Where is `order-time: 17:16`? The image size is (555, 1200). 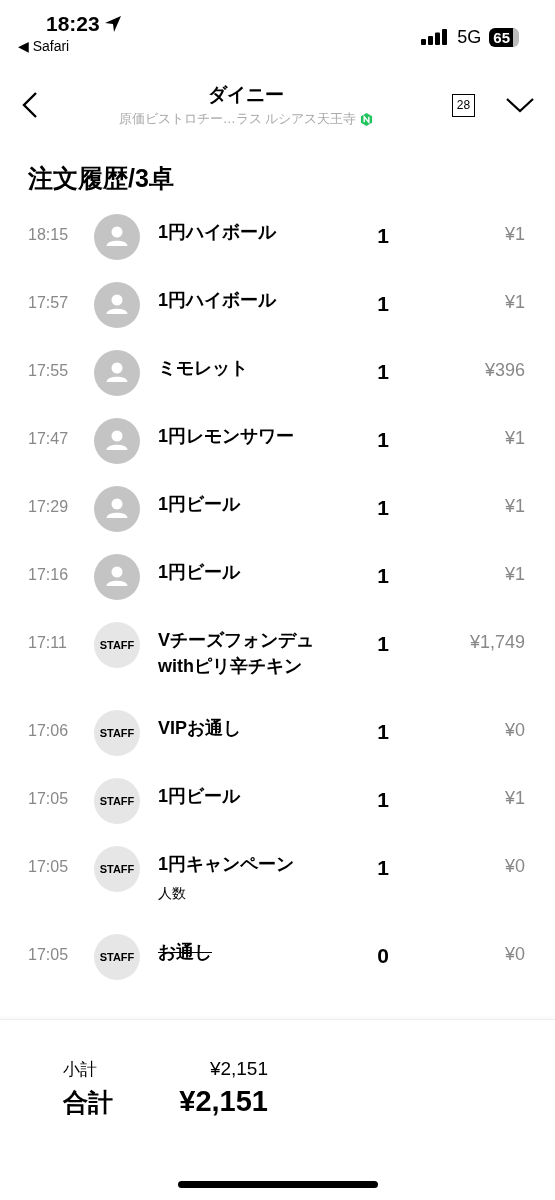 order-time: 17:16 is located at coordinates (49, 575).